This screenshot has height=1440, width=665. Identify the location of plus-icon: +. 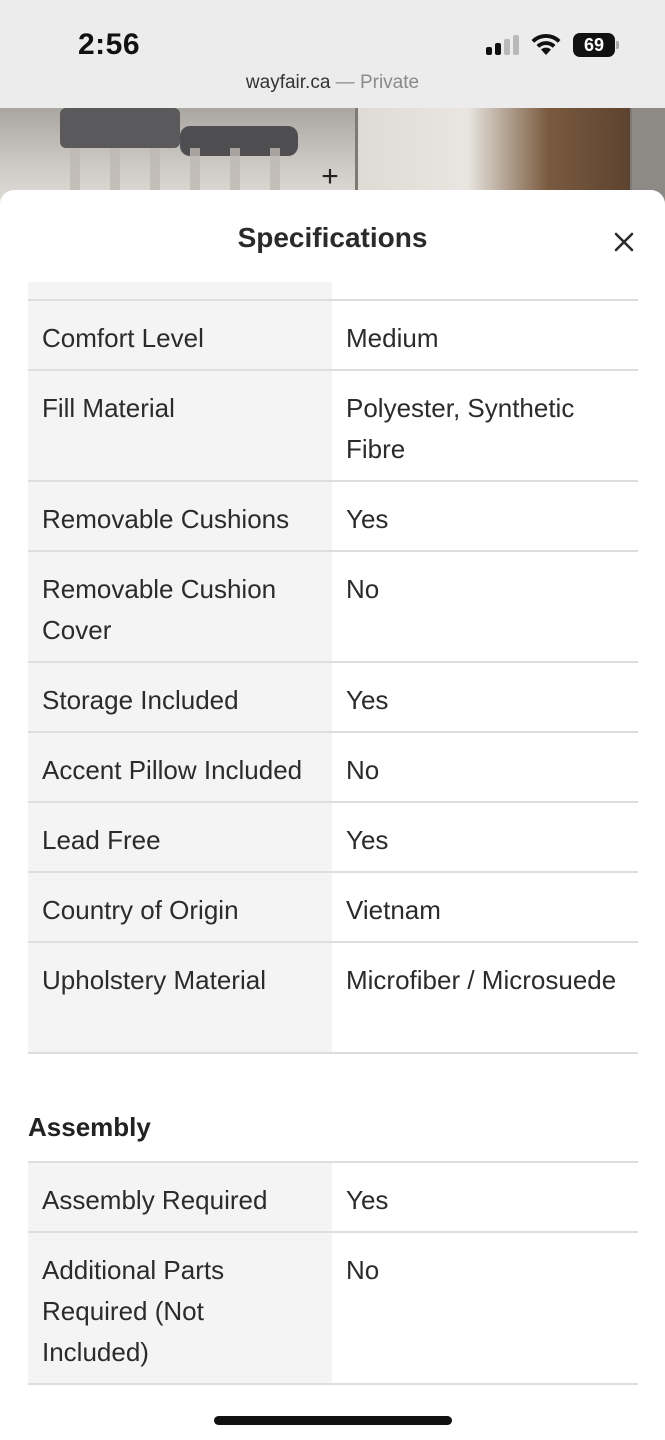
(330, 177).